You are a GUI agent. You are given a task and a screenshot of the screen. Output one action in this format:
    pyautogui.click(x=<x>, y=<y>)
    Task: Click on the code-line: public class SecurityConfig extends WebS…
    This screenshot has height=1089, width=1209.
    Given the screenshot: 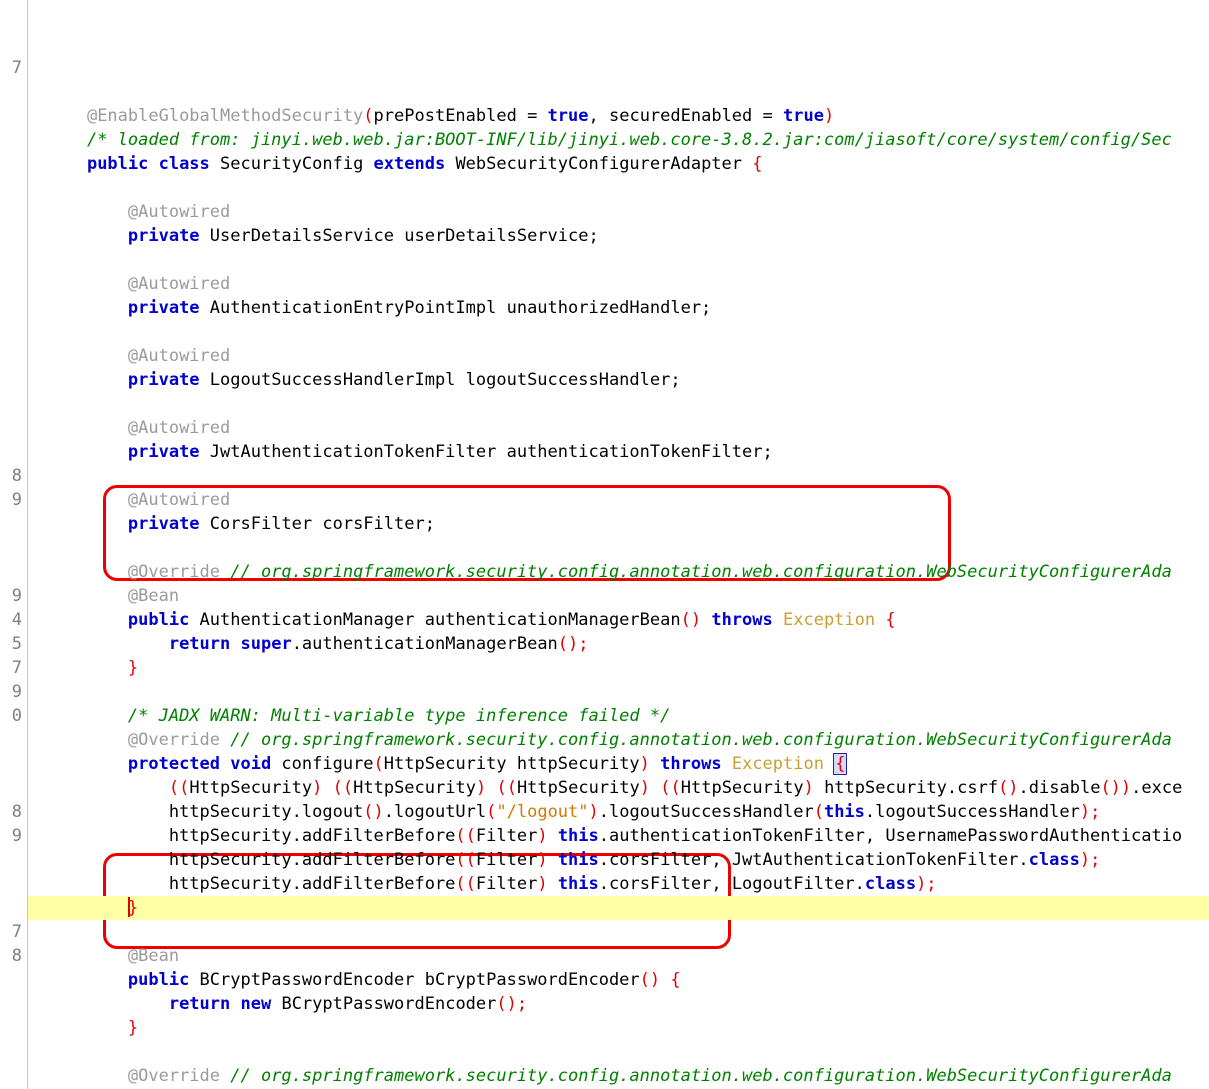 What is the action you would take?
    pyautogui.click(x=627, y=164)
    